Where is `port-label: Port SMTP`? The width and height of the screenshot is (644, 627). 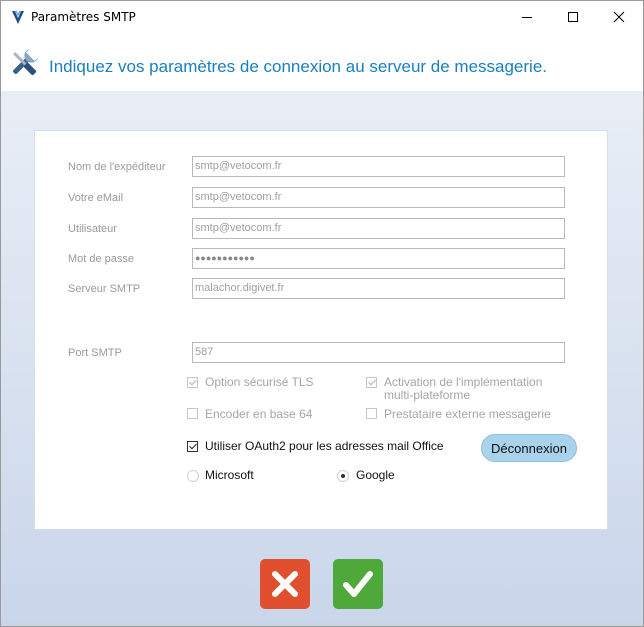 port-label: Port SMTP is located at coordinates (95, 353).